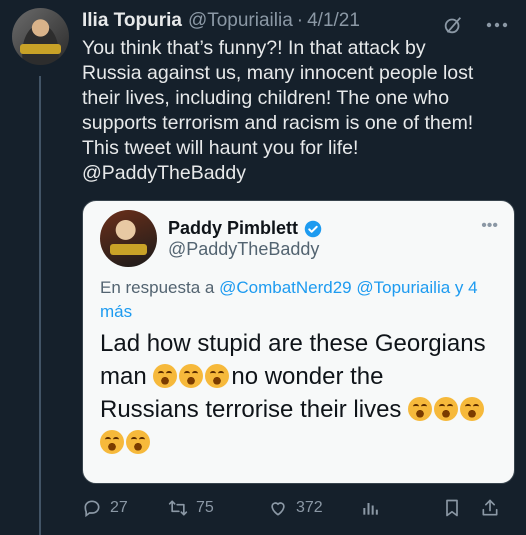 This screenshot has height=535, width=526. I want to click on reply-icon, so click(92, 509).